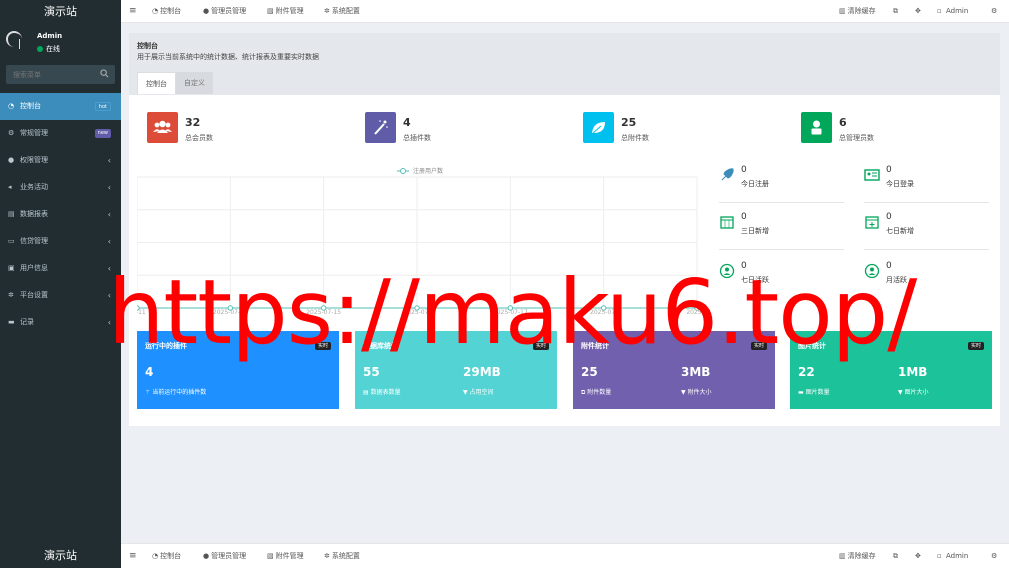 The width and height of the screenshot is (1009, 568). I want to click on user-icon, so click(816, 127).